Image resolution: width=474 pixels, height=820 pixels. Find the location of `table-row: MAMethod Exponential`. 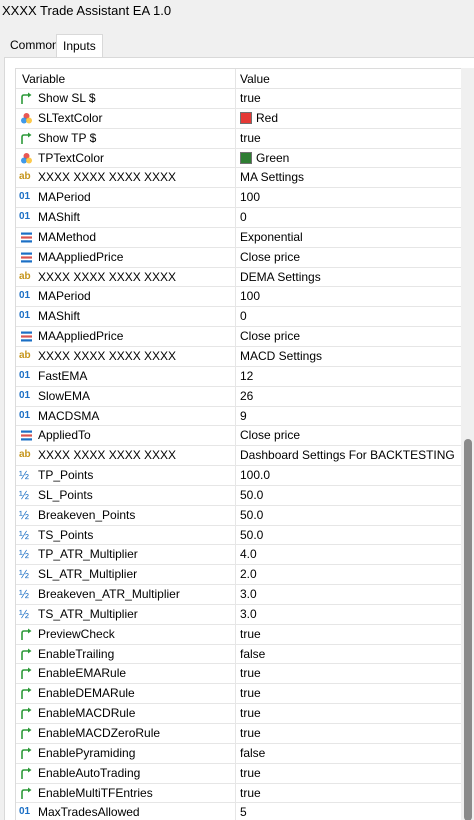

table-row: MAMethod Exponential is located at coordinates (238, 237).